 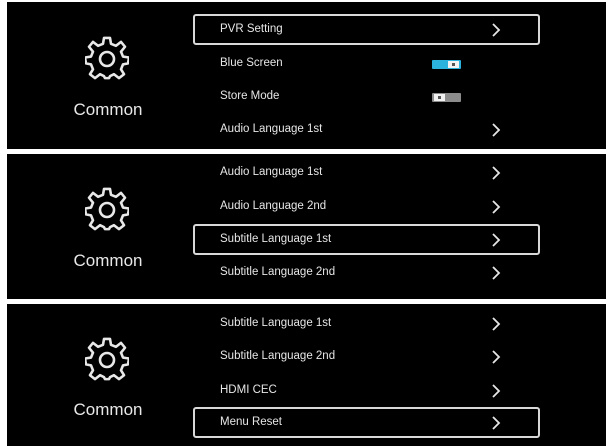 What do you see at coordinates (366, 96) in the screenshot?
I see `menu-item-store-mode: Store Mode` at bounding box center [366, 96].